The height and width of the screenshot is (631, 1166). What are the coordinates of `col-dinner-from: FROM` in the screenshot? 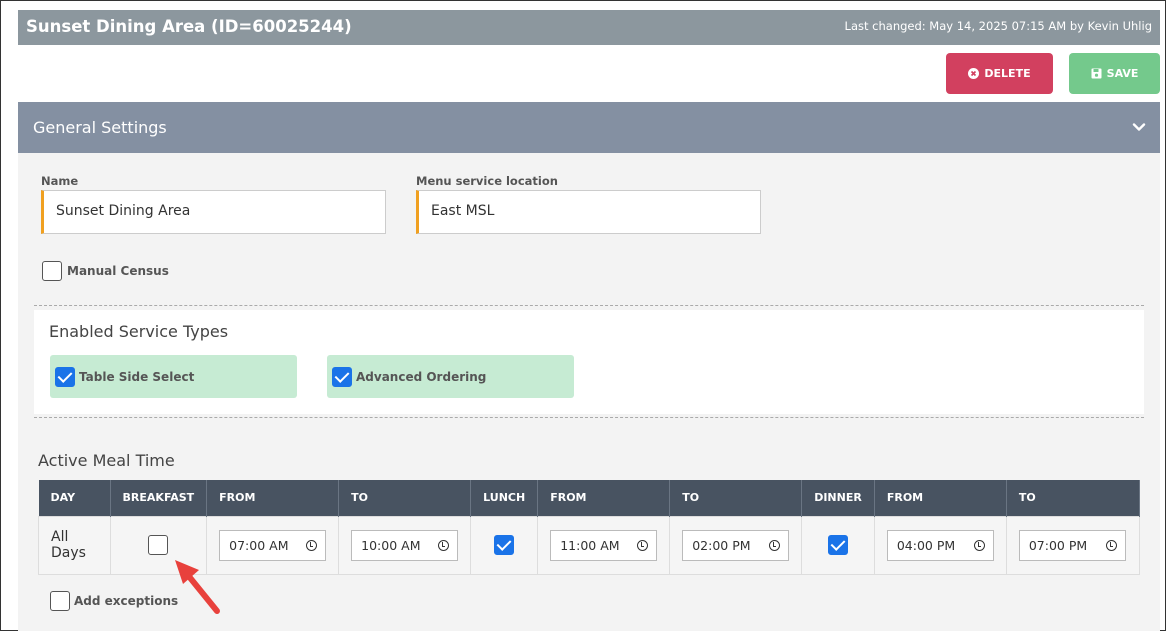 It's located at (940, 498).